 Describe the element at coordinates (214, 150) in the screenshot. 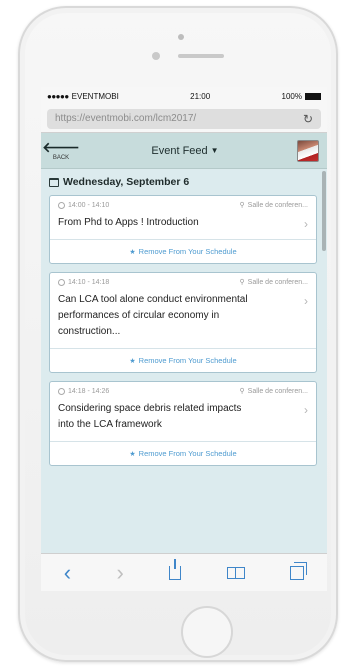

I see `caret-down-icon: ▼` at that location.